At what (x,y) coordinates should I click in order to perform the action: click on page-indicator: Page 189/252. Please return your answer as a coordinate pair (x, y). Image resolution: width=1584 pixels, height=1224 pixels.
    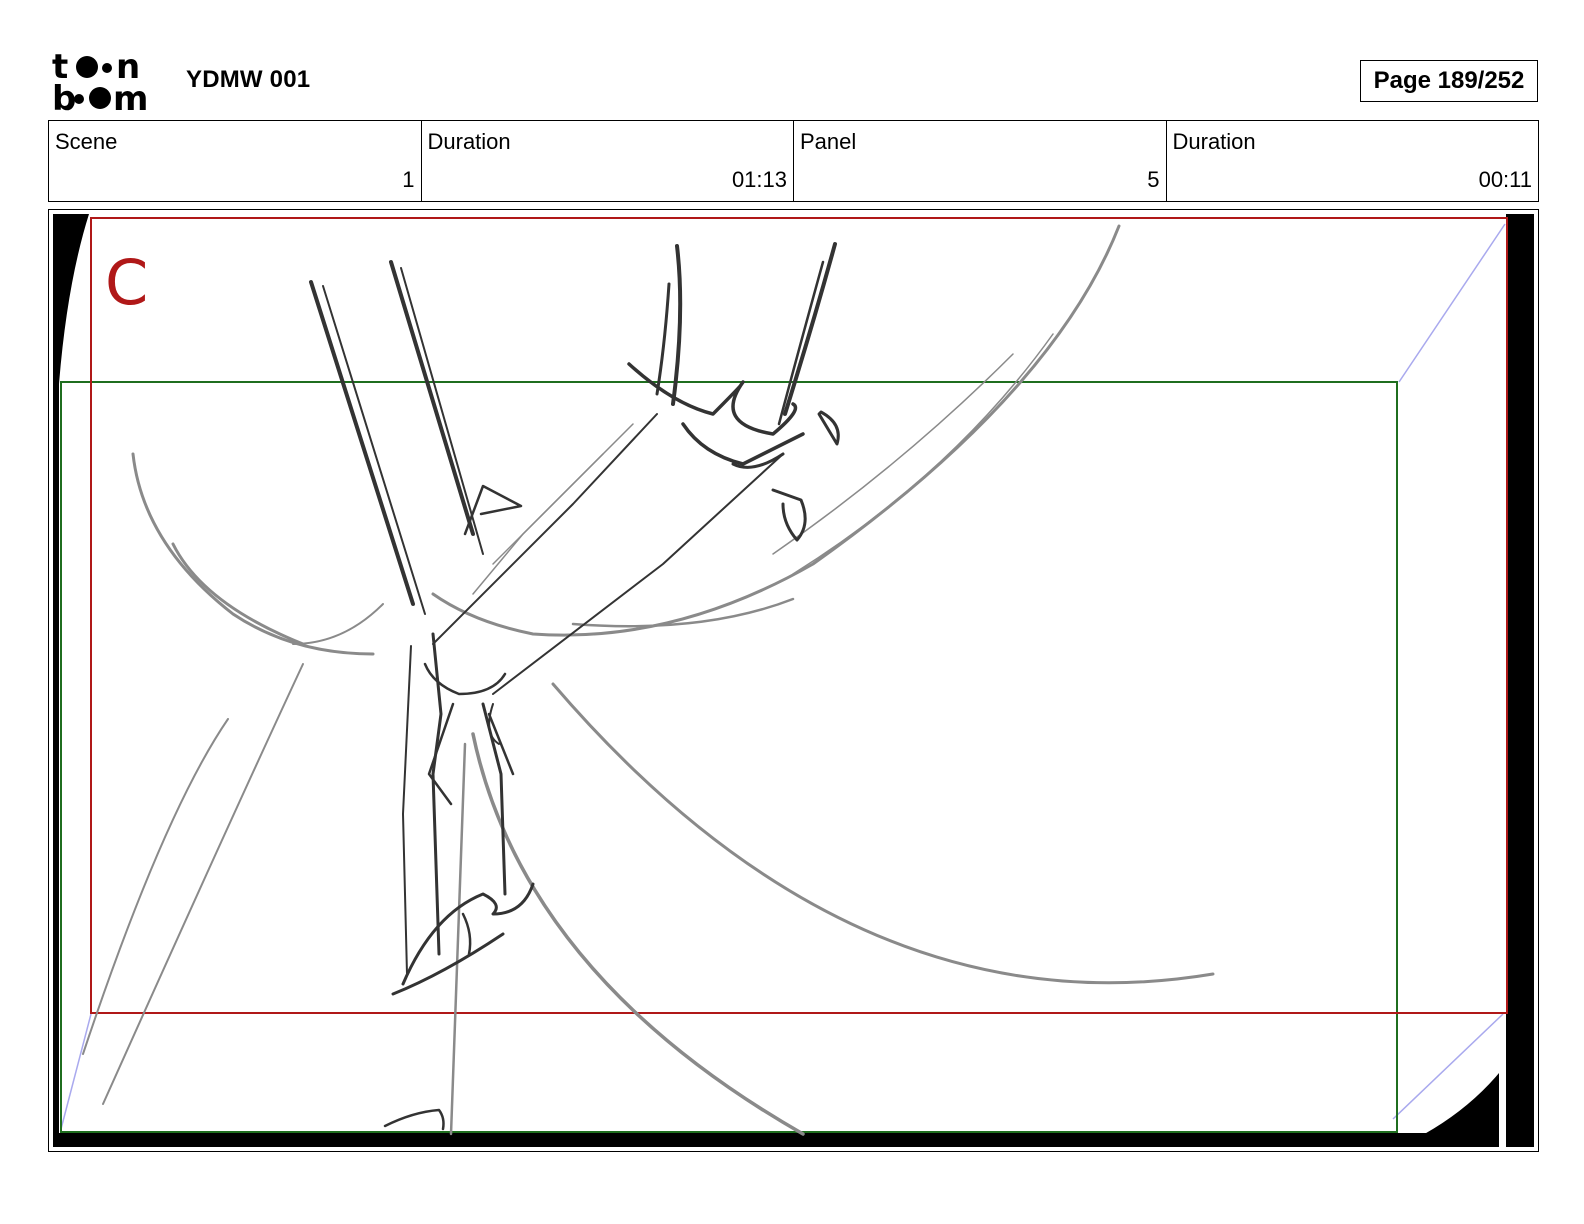
    Looking at the image, I should click on (1449, 81).